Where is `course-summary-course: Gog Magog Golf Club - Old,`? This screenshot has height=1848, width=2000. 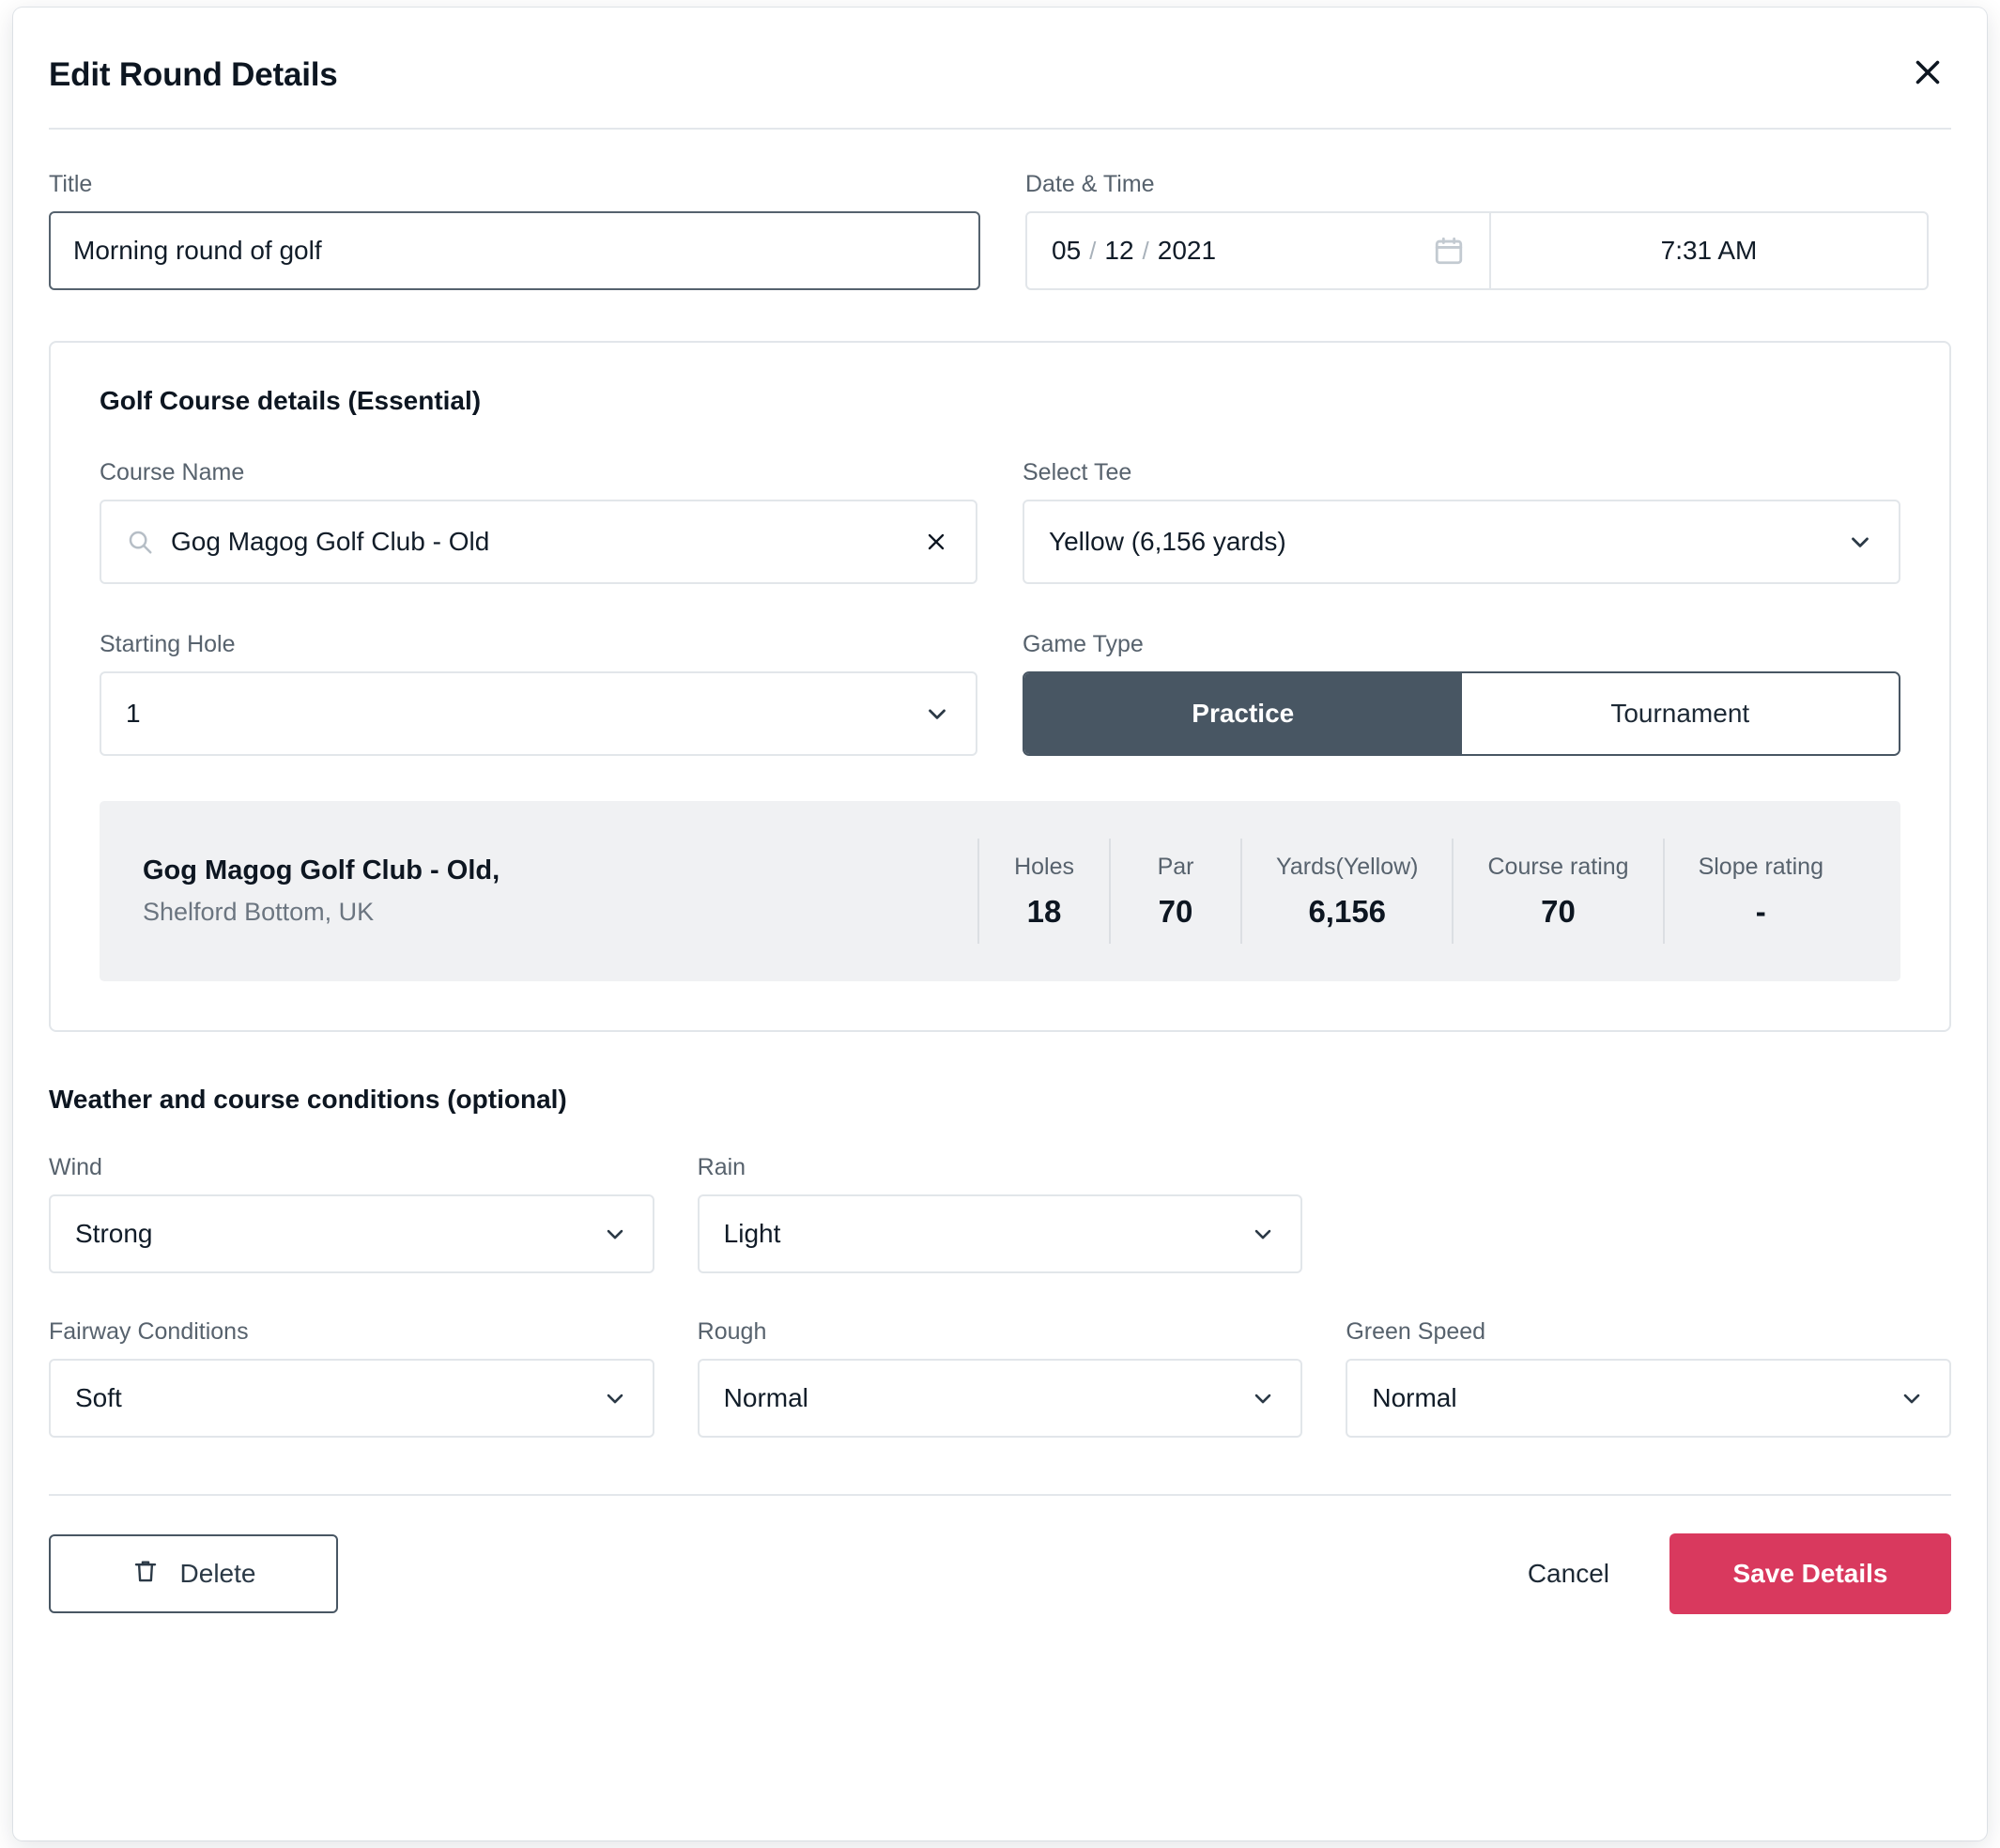
course-summary-course: Gog Magog Golf Club - Old, is located at coordinates (321, 870).